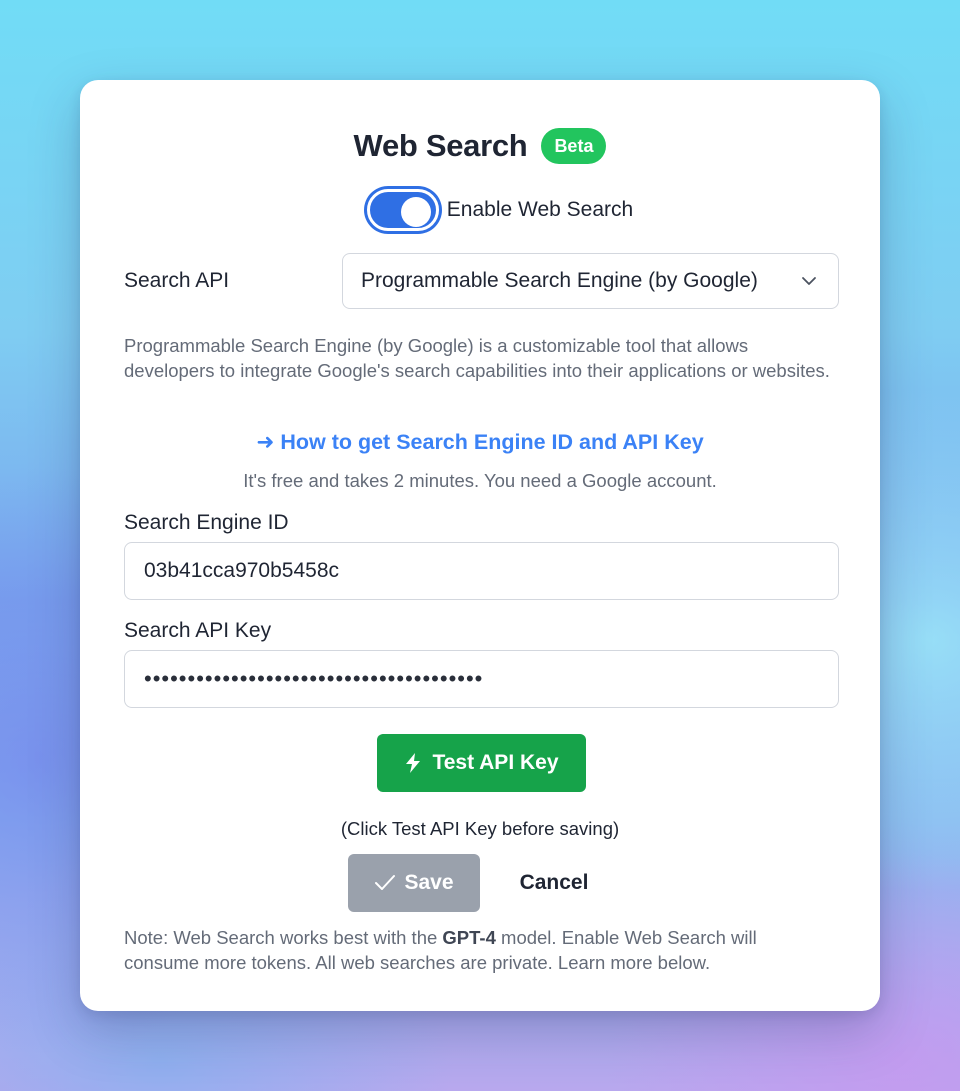 Image resolution: width=960 pixels, height=1091 pixels. Describe the element at coordinates (413, 763) in the screenshot. I see `lightning-bolt-icon` at that location.